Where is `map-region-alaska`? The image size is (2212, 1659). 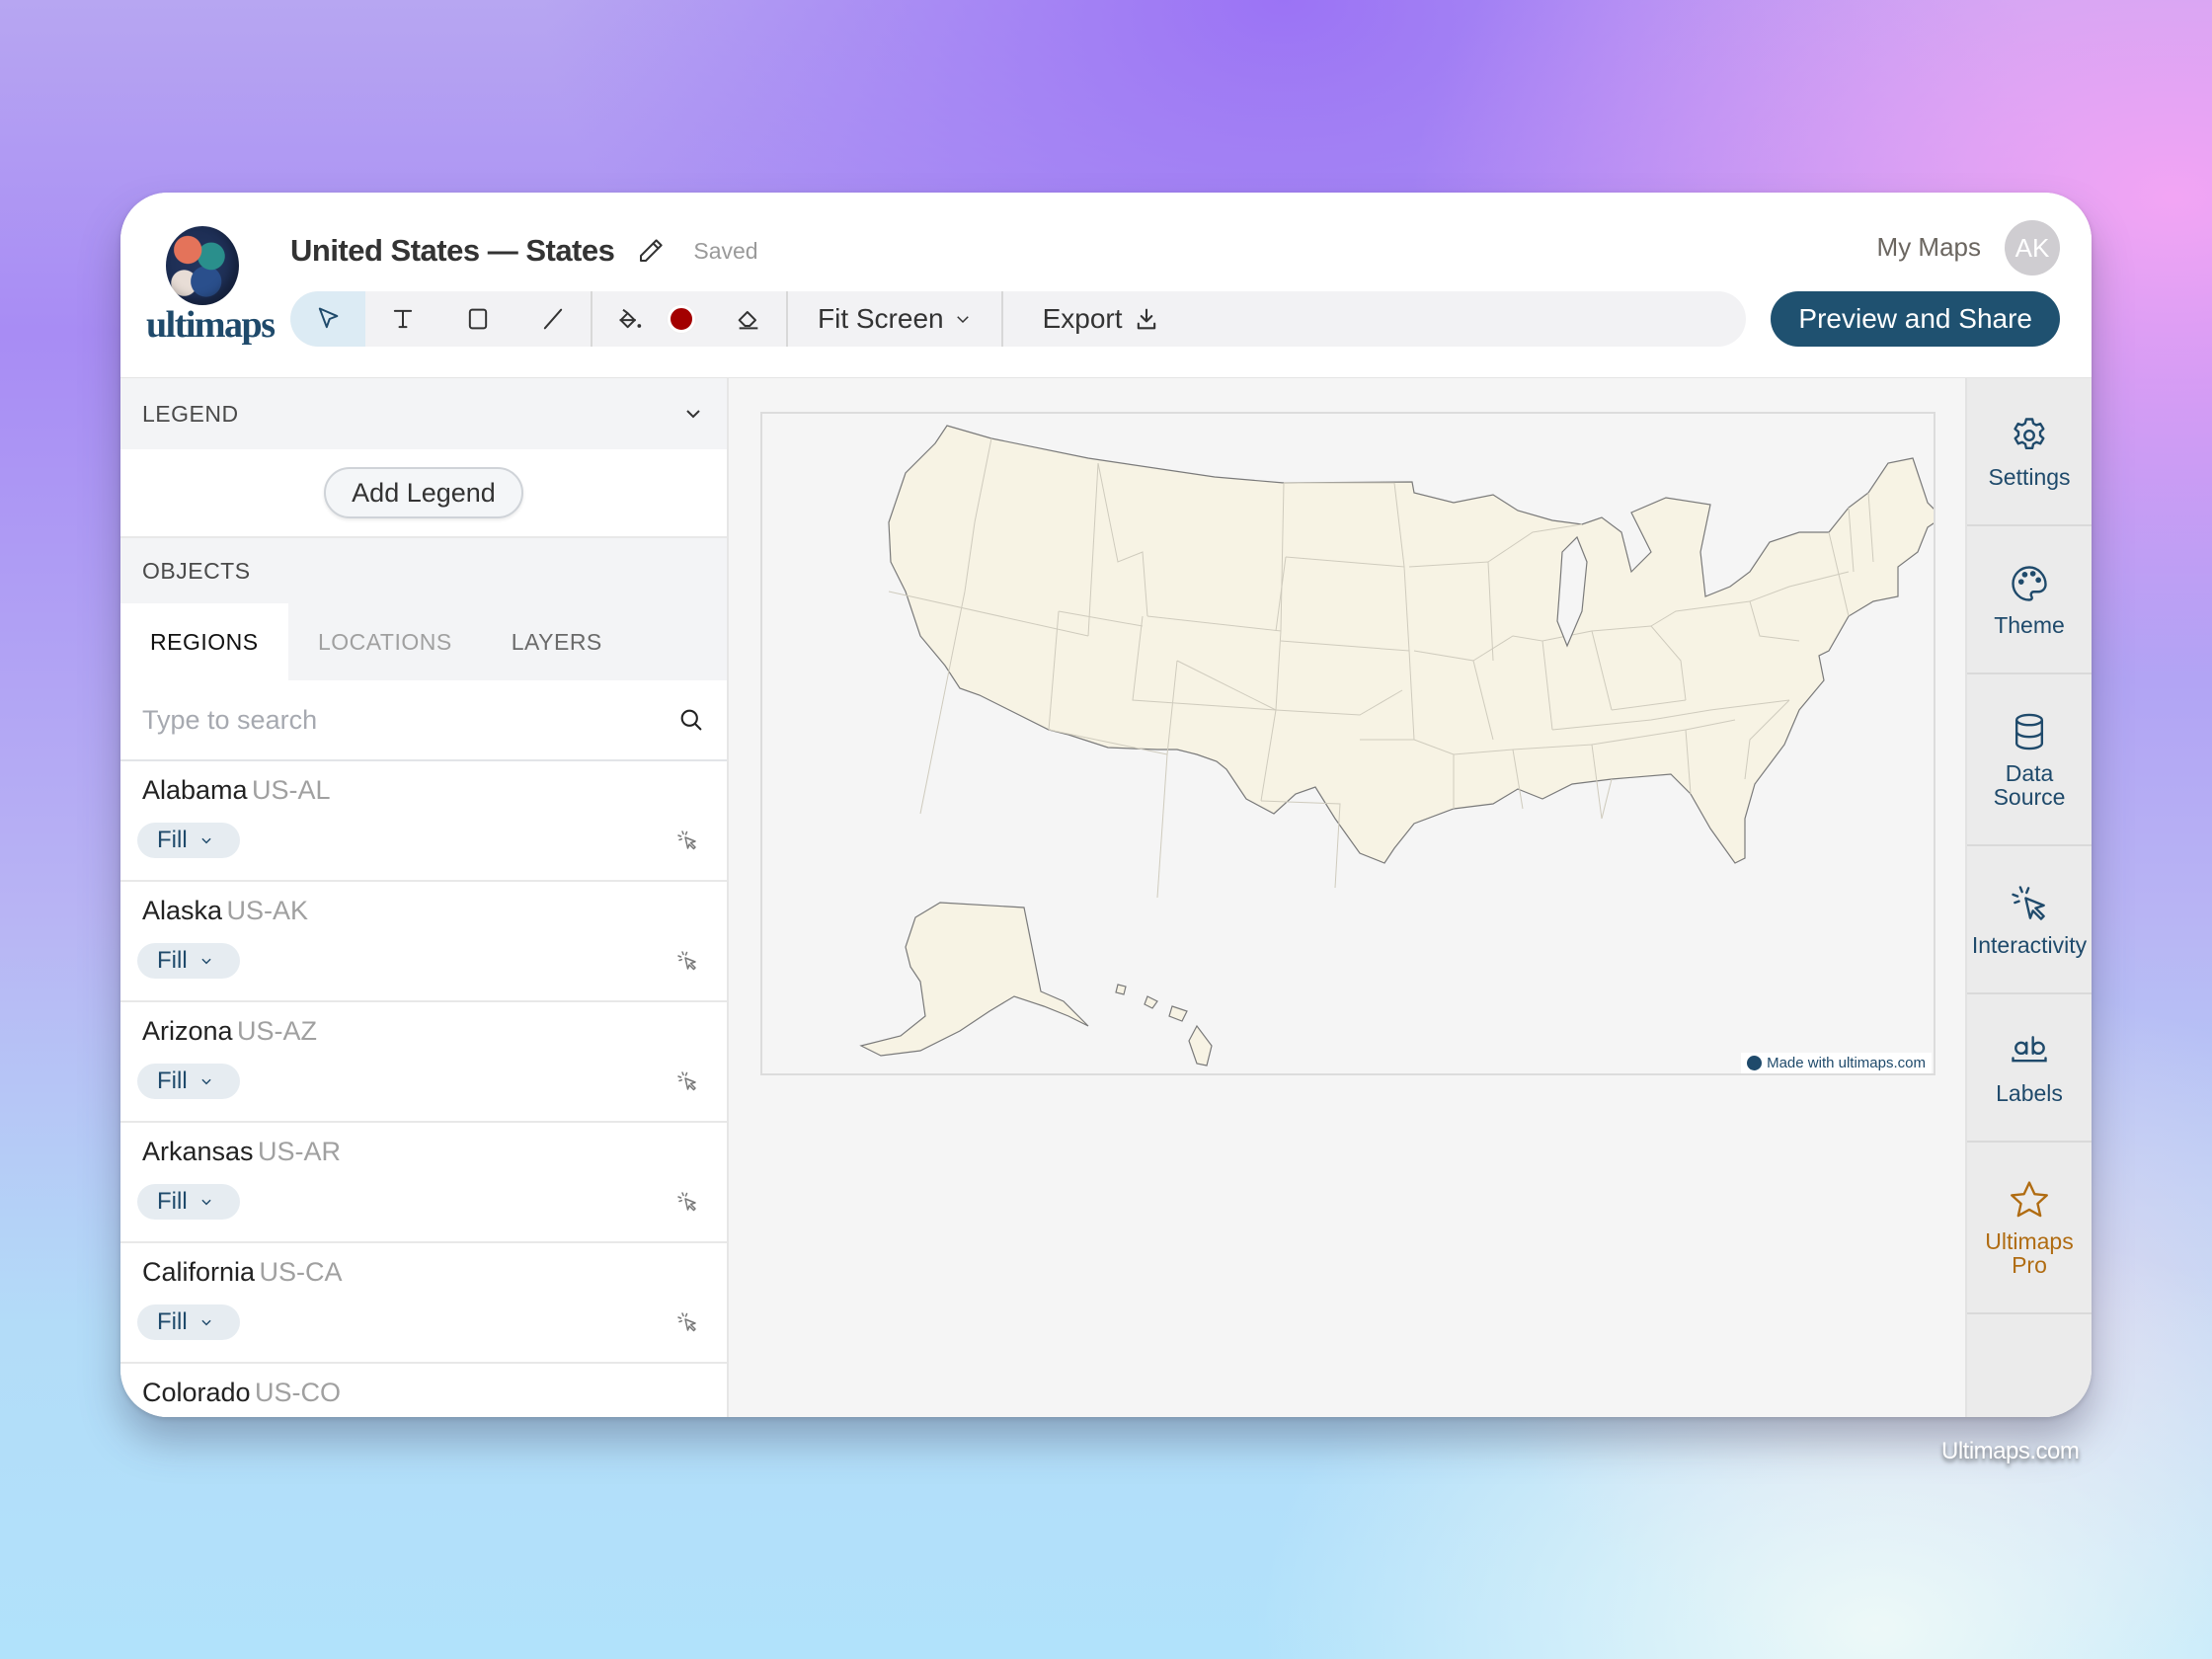 map-region-alaska is located at coordinates (974, 980).